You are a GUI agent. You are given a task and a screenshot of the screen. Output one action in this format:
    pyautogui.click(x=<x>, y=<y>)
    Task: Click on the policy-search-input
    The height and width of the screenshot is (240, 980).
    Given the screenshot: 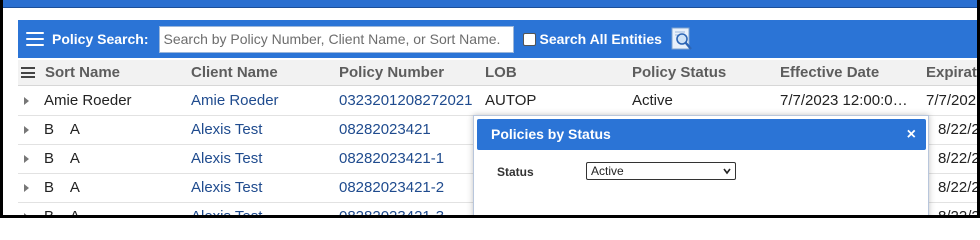 What is the action you would take?
    pyautogui.click(x=336, y=39)
    